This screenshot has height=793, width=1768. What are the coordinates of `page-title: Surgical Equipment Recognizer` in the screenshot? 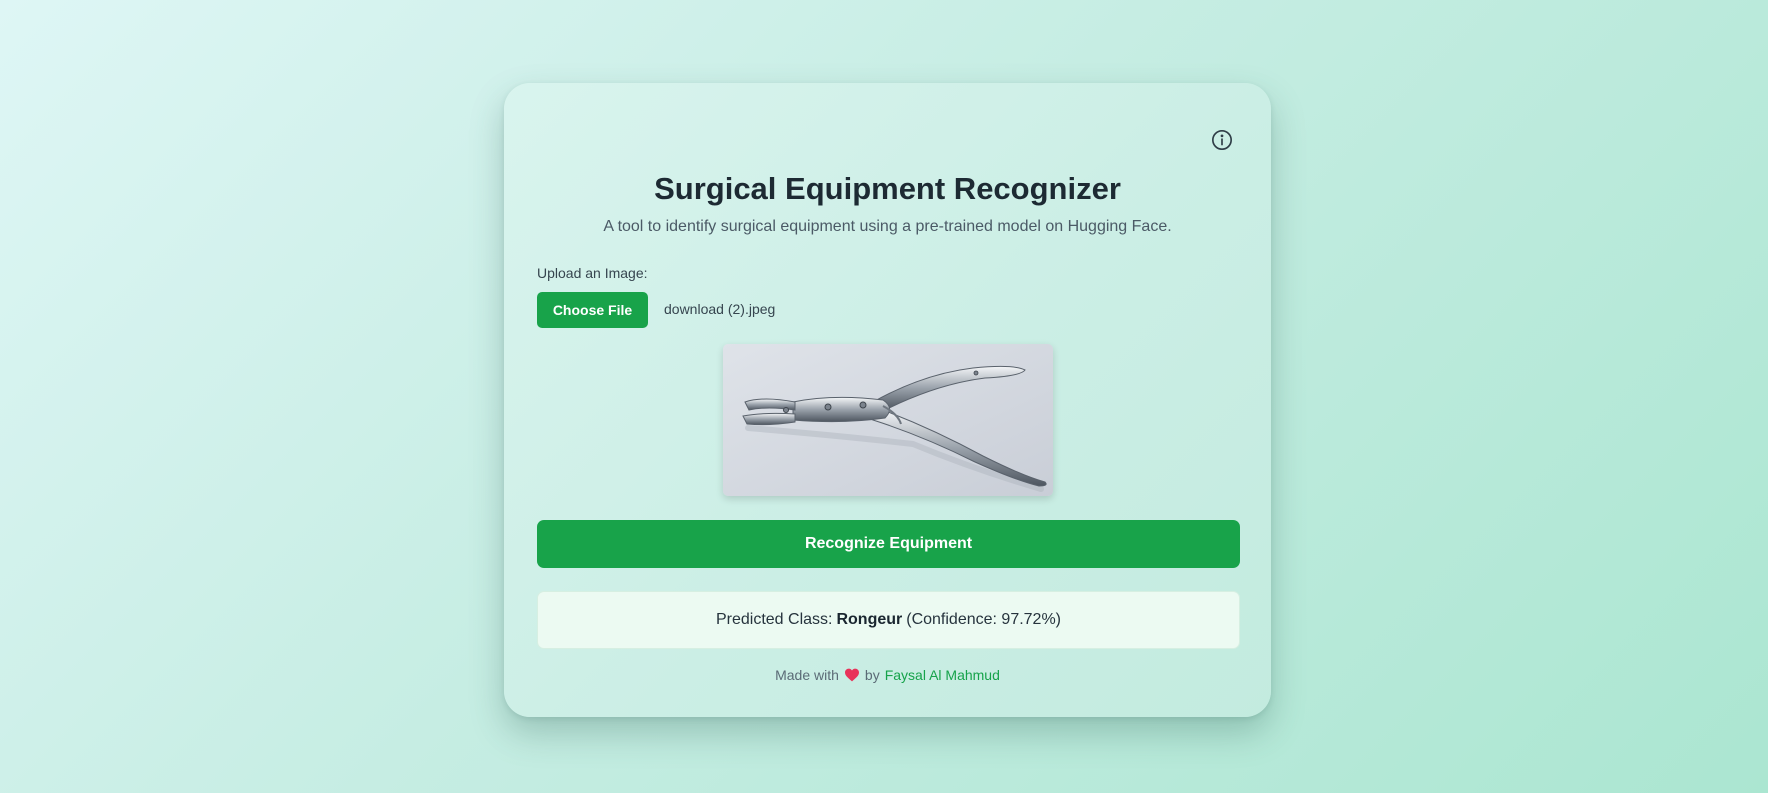 It's located at (887, 188).